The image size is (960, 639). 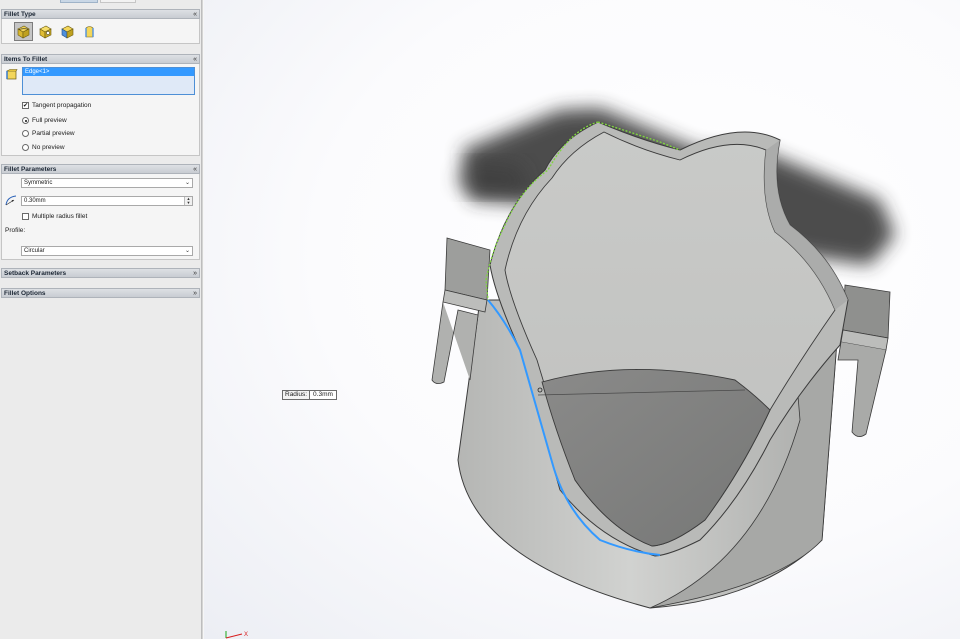 What do you see at coordinates (62, 105) in the screenshot?
I see `tangent-propagation-label: Tangent propagation` at bounding box center [62, 105].